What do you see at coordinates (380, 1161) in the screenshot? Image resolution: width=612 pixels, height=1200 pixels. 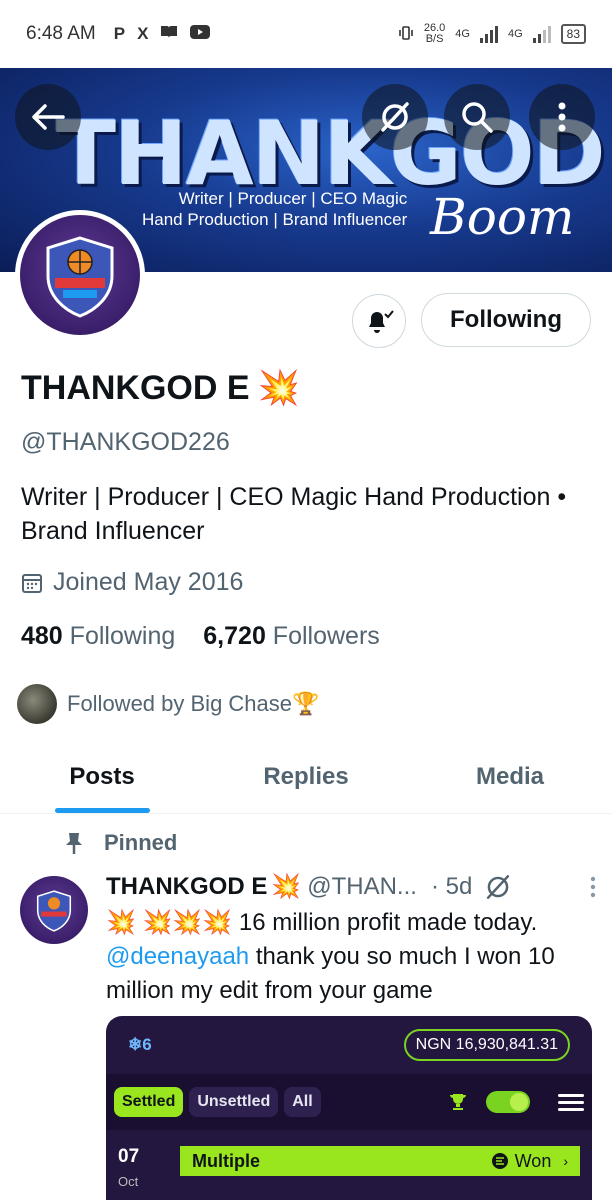 I see `bet-bar: Multiple Won ›` at bounding box center [380, 1161].